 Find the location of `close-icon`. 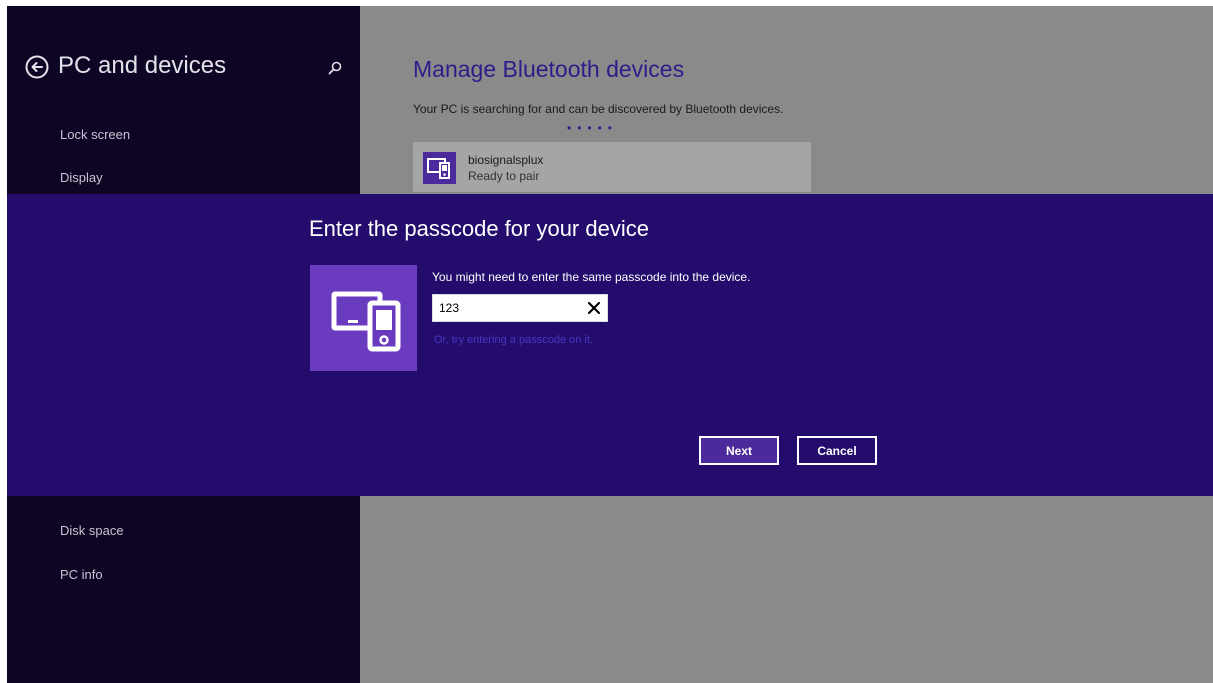

close-icon is located at coordinates (594, 308).